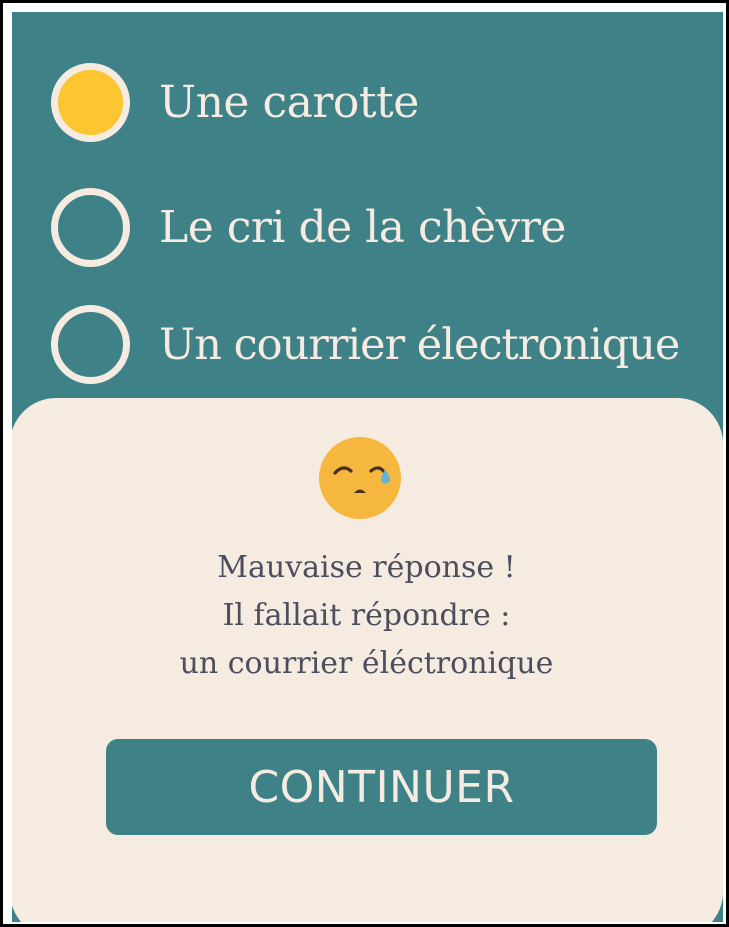 The width and height of the screenshot is (729, 927). Describe the element at coordinates (366, 567) in the screenshot. I see `feedback-title: Mauvaise réponse !` at that location.